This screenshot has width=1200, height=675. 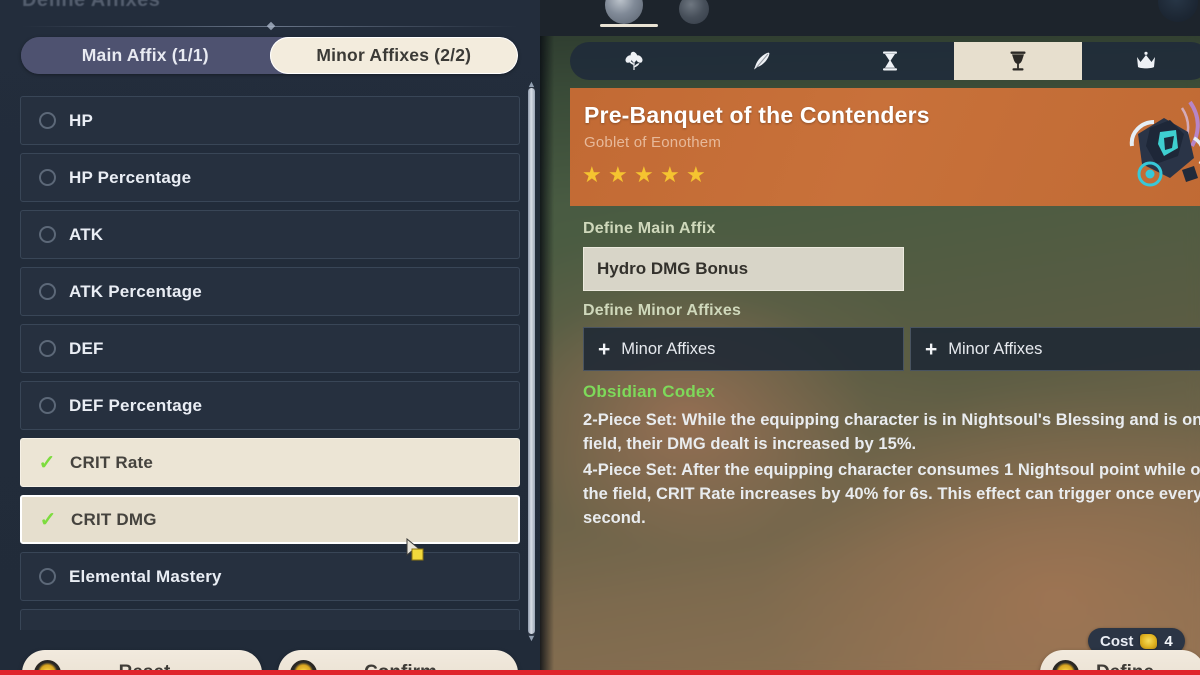 I want to click on slot-tab-circlet-of-logos, so click(x=1141, y=61).